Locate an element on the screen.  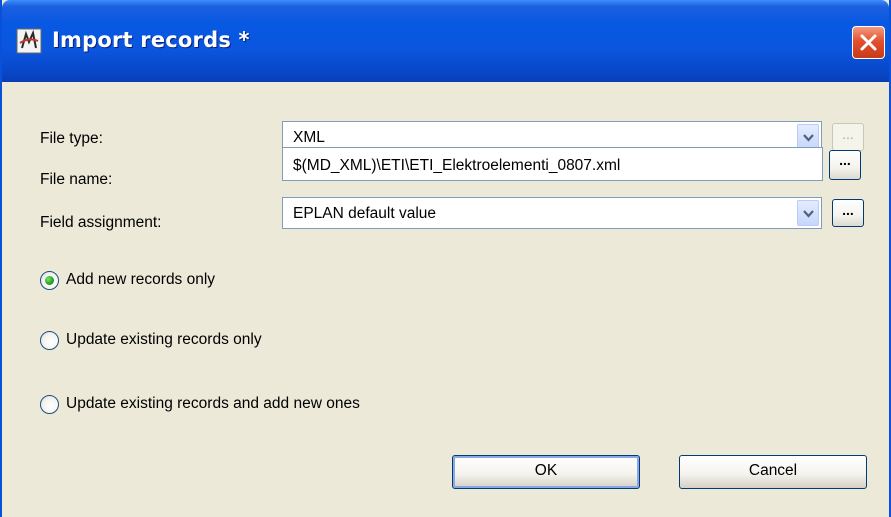
radio-label: Add new records only is located at coordinates (141, 279).